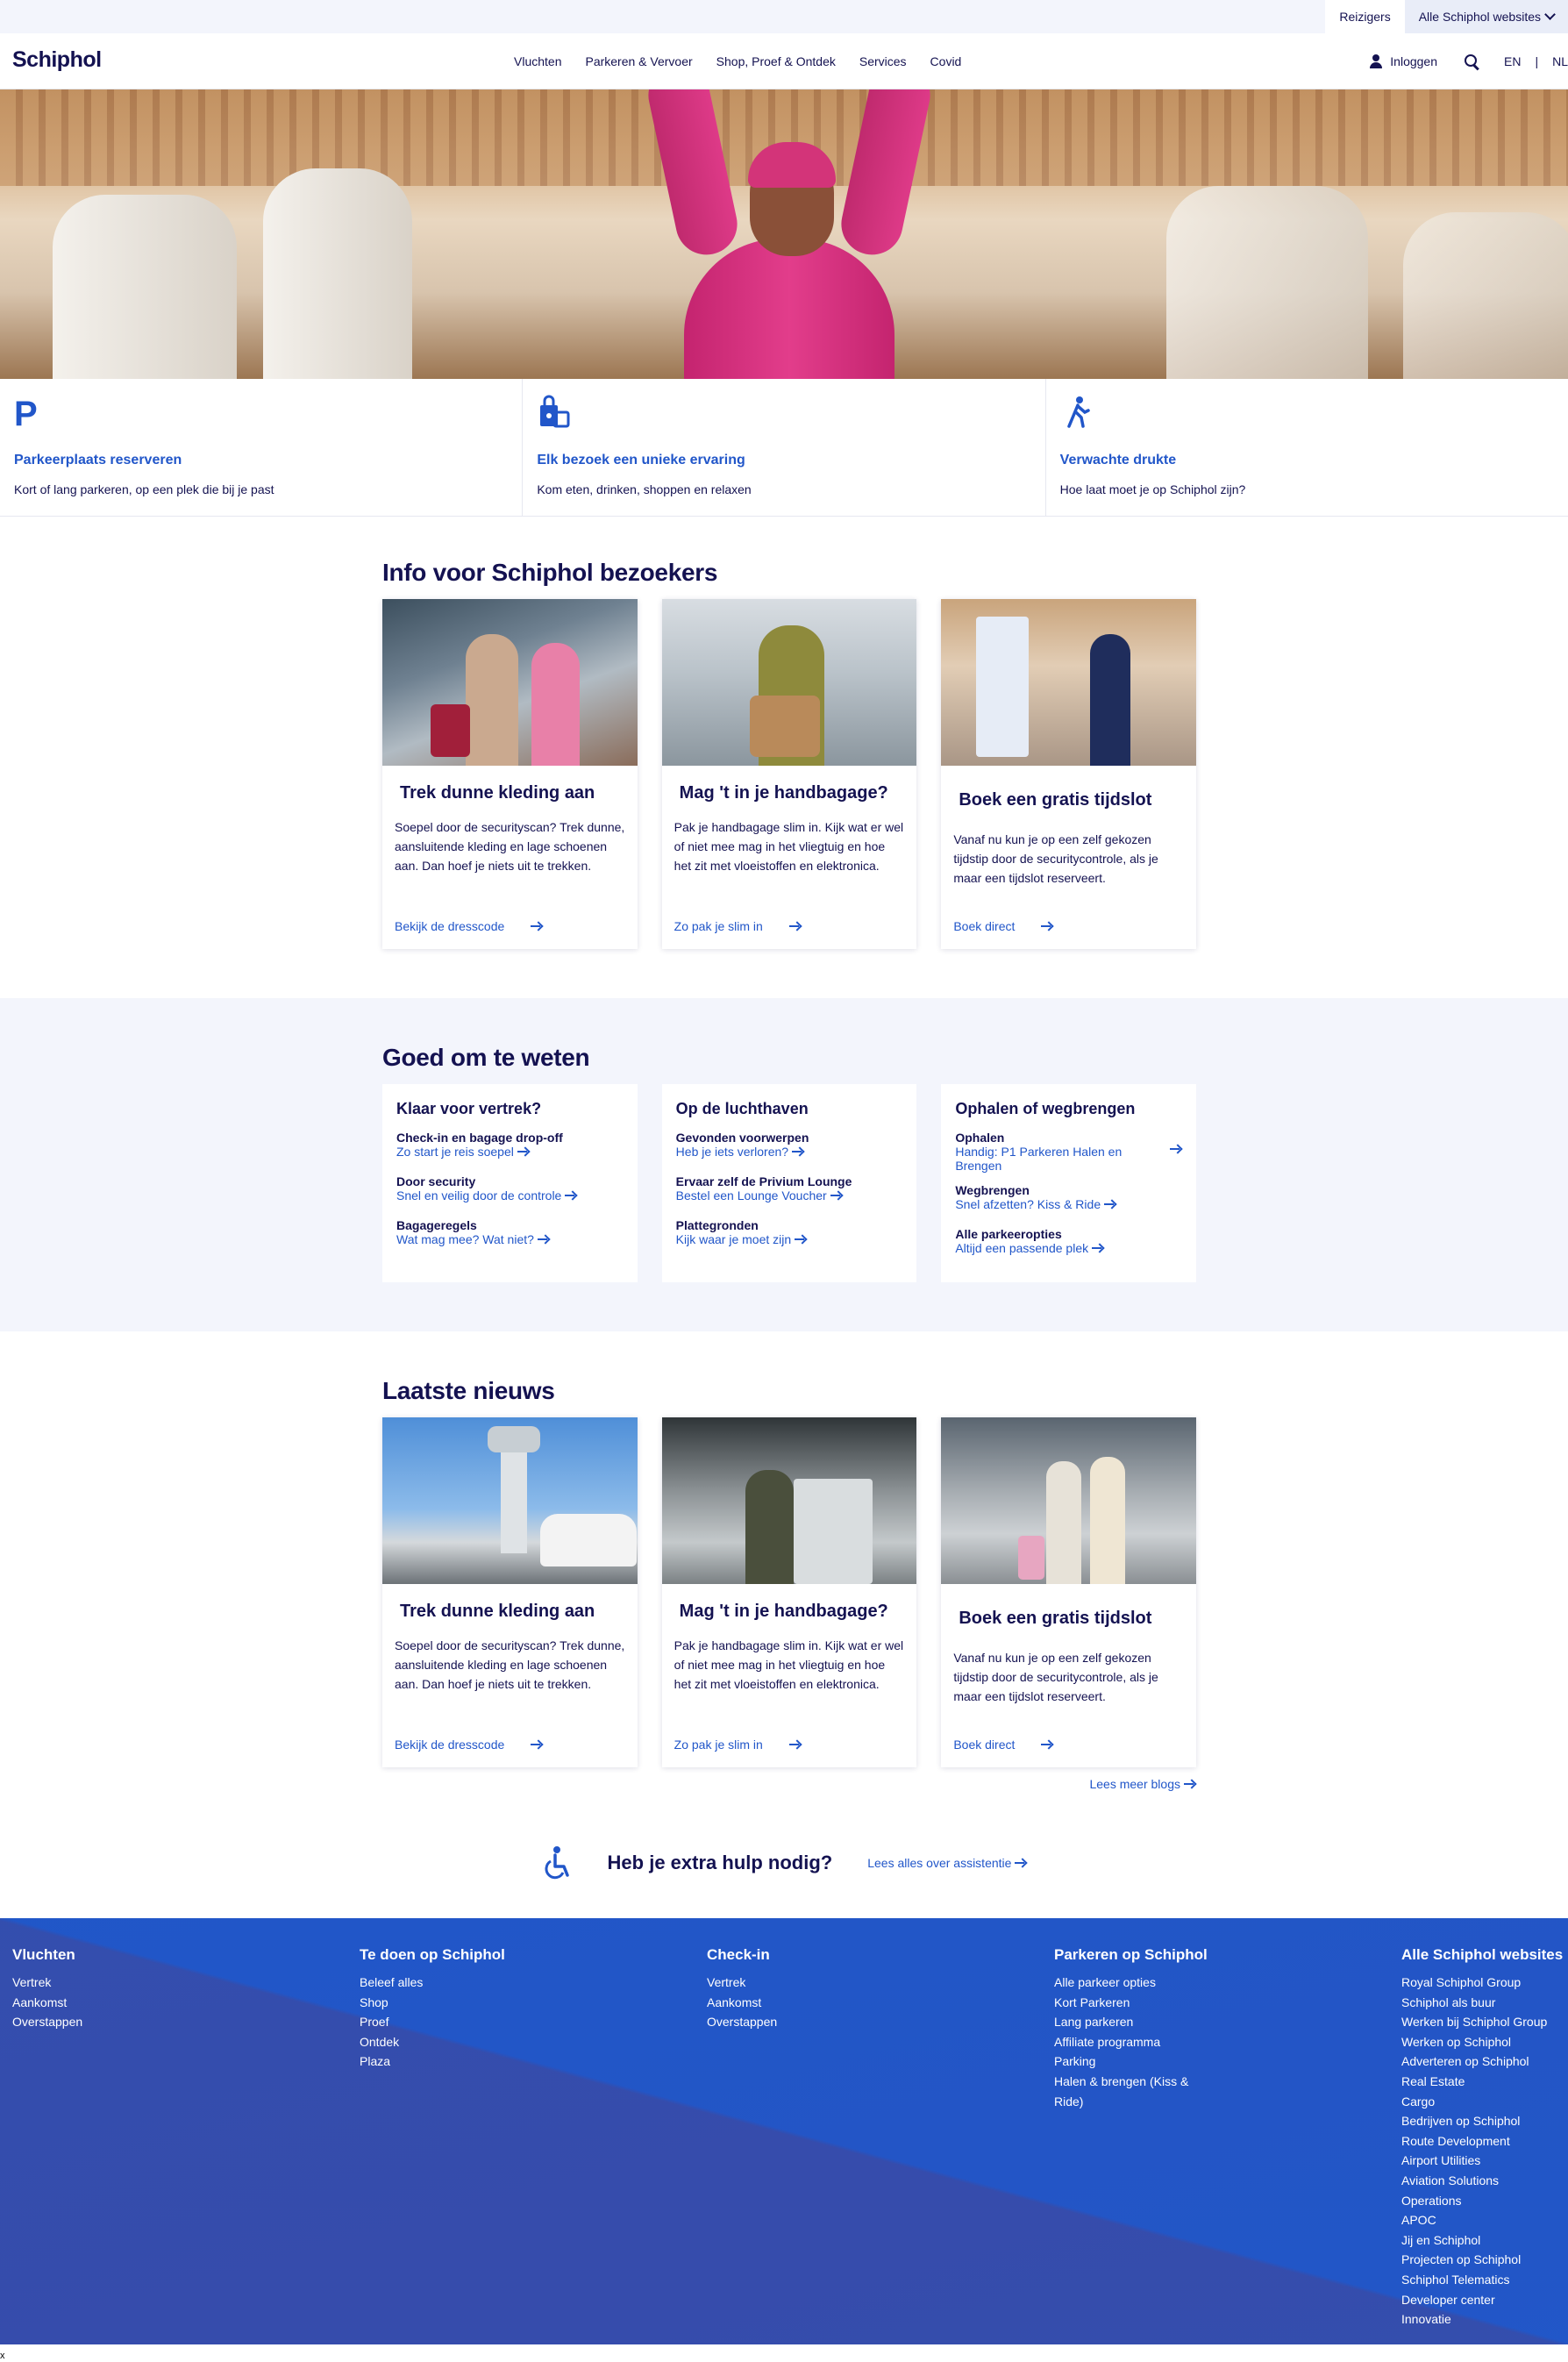  I want to click on footer-link: Schiphol Telematics, so click(1485, 2280).